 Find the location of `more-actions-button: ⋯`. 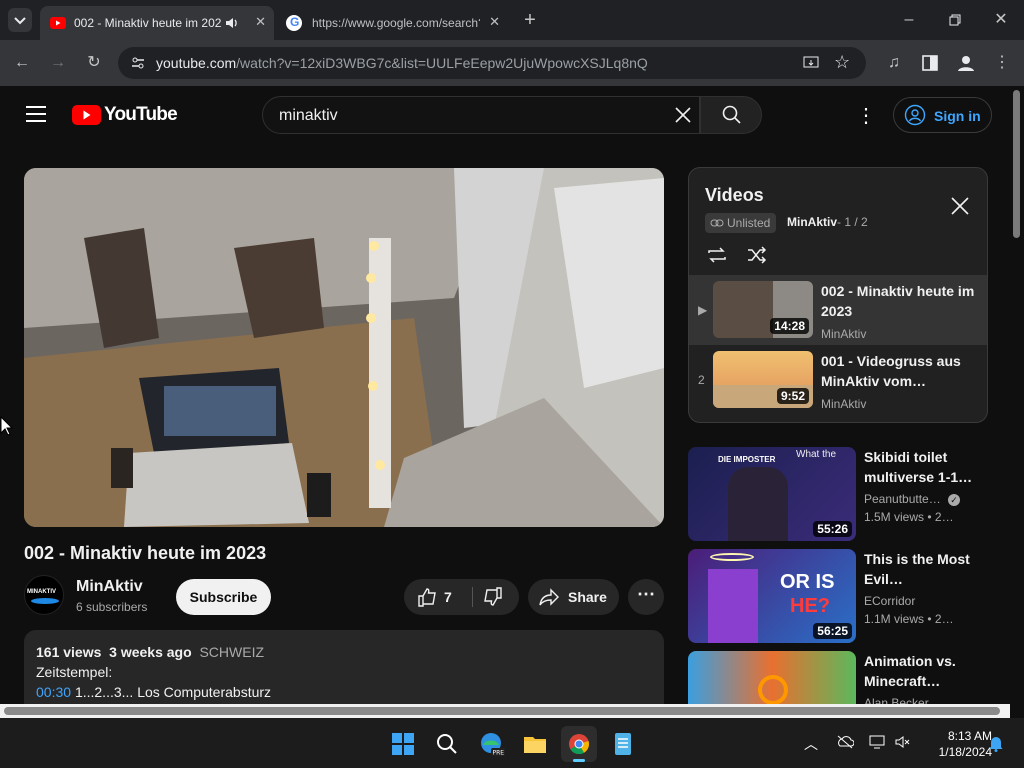

more-actions-button: ⋯ is located at coordinates (646, 597).